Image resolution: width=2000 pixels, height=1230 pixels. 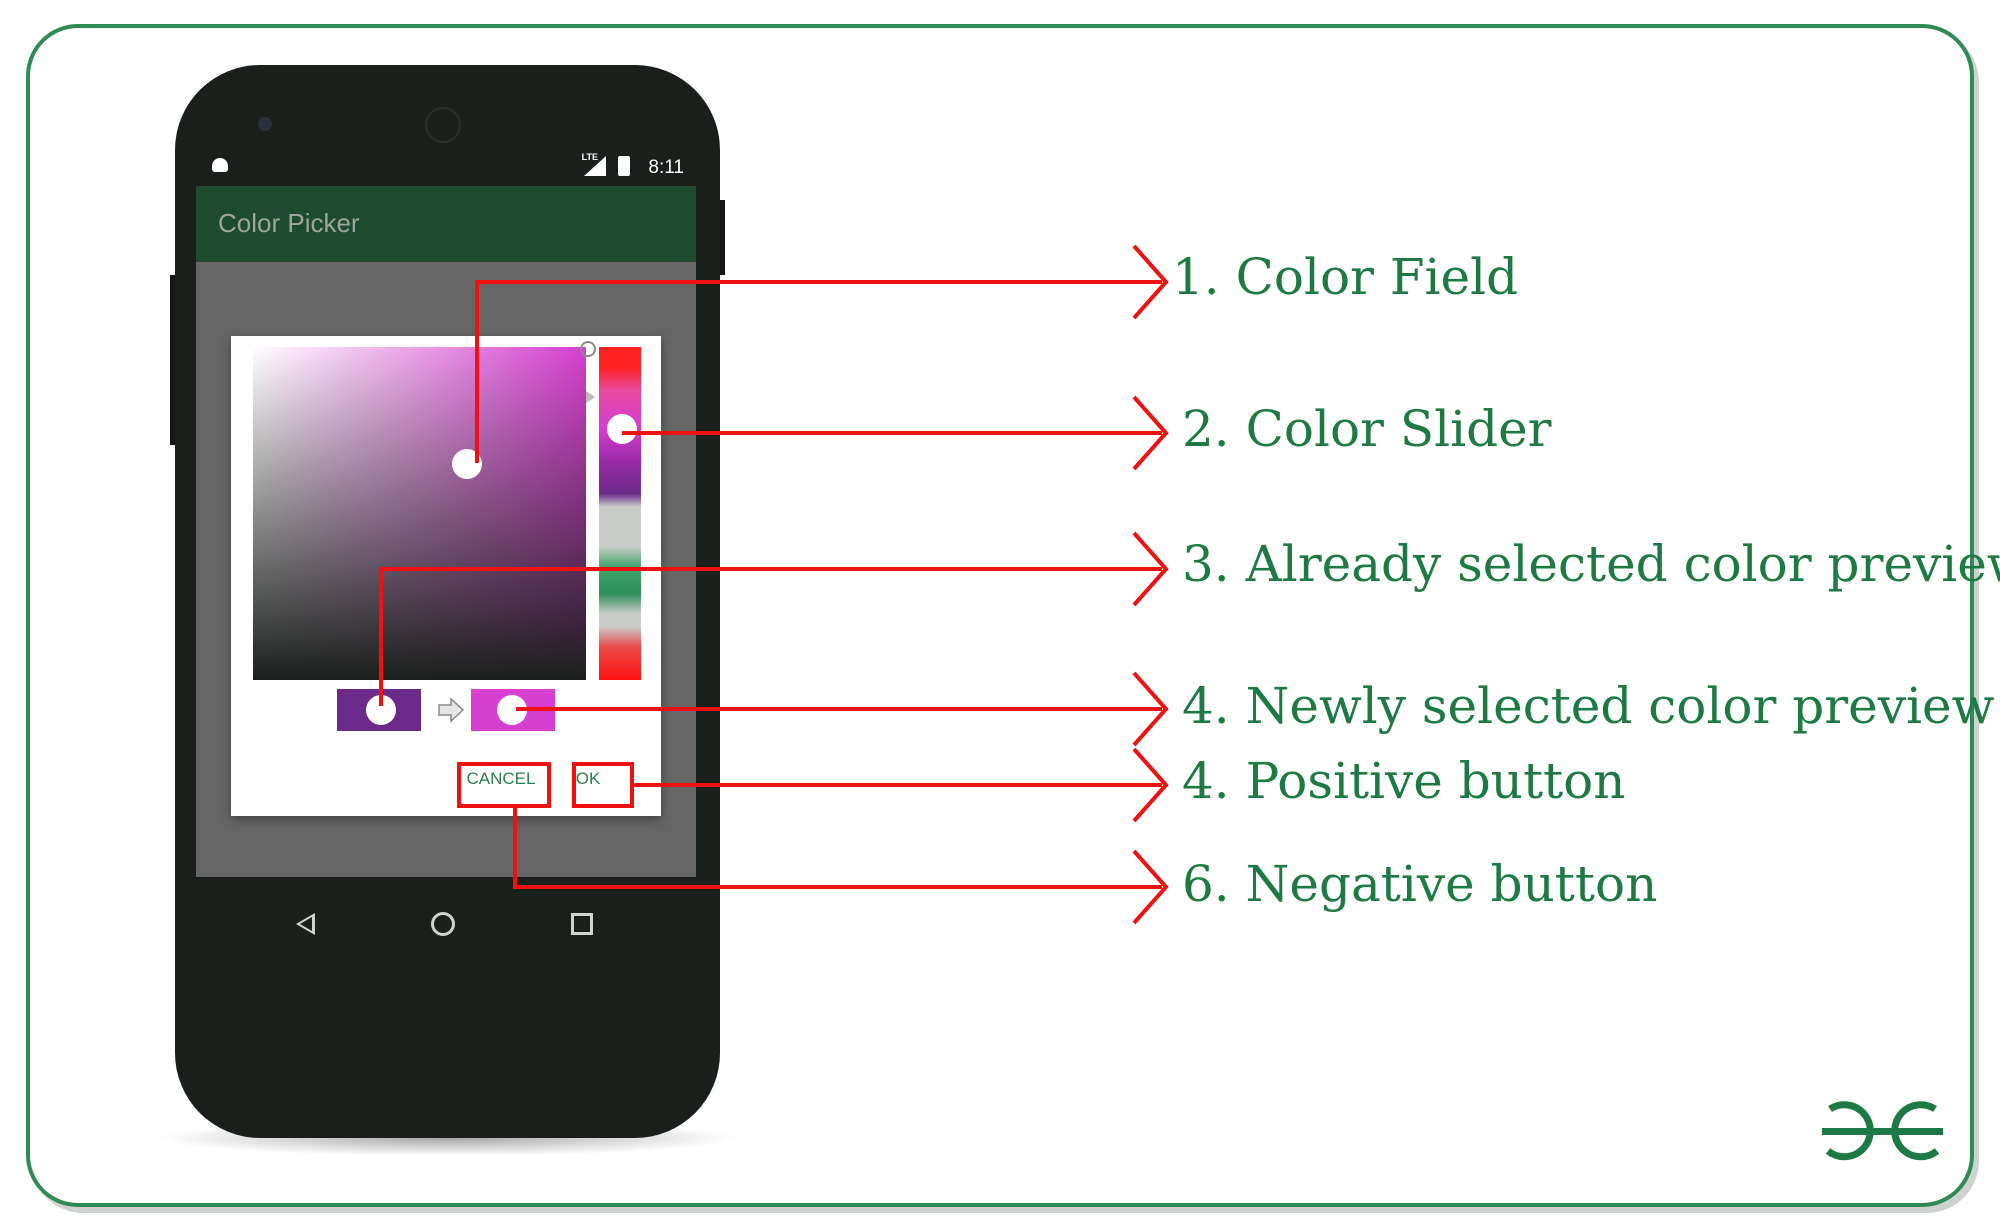 I want to click on battery-icon, so click(x=624, y=166).